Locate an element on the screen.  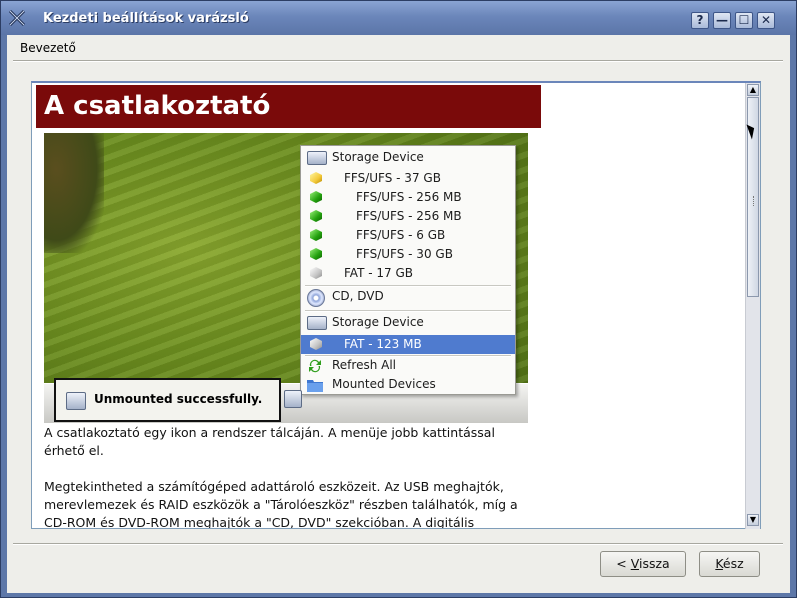
page-heading: A csatlakoztató is located at coordinates (157, 106).